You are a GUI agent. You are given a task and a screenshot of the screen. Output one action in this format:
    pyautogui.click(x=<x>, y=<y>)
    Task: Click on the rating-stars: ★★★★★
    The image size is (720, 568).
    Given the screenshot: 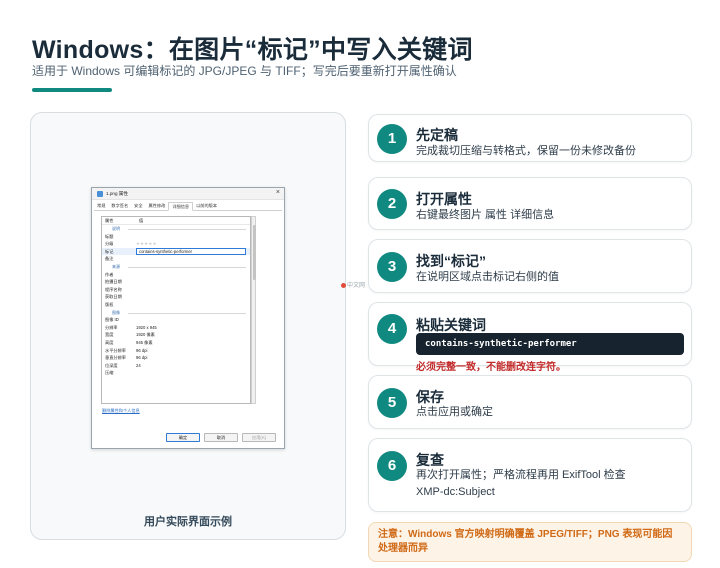 What is the action you would take?
    pyautogui.click(x=193, y=244)
    